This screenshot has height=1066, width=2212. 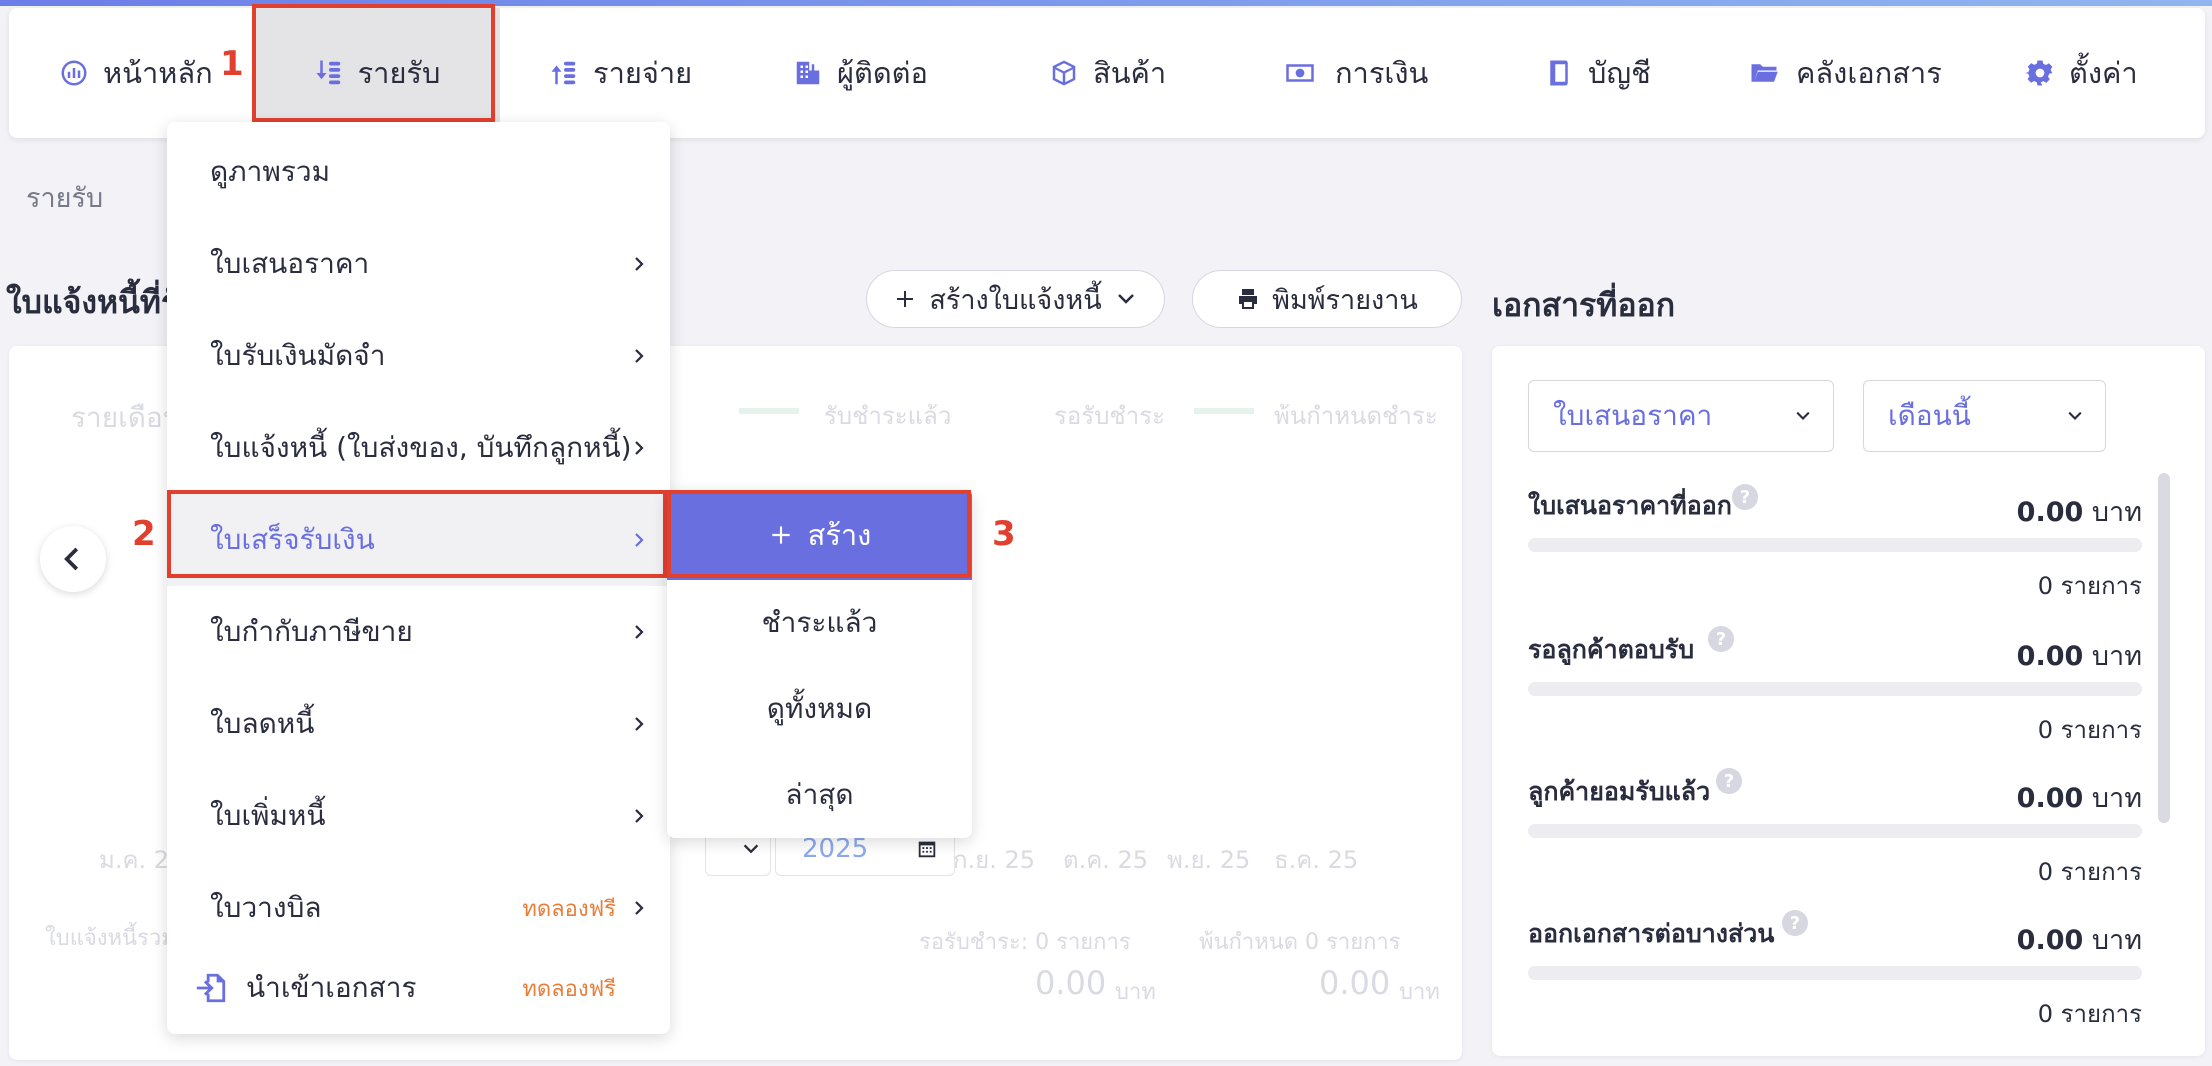 I want to click on menu-item-quotation: ใบเสนอราคา, so click(x=418, y=264).